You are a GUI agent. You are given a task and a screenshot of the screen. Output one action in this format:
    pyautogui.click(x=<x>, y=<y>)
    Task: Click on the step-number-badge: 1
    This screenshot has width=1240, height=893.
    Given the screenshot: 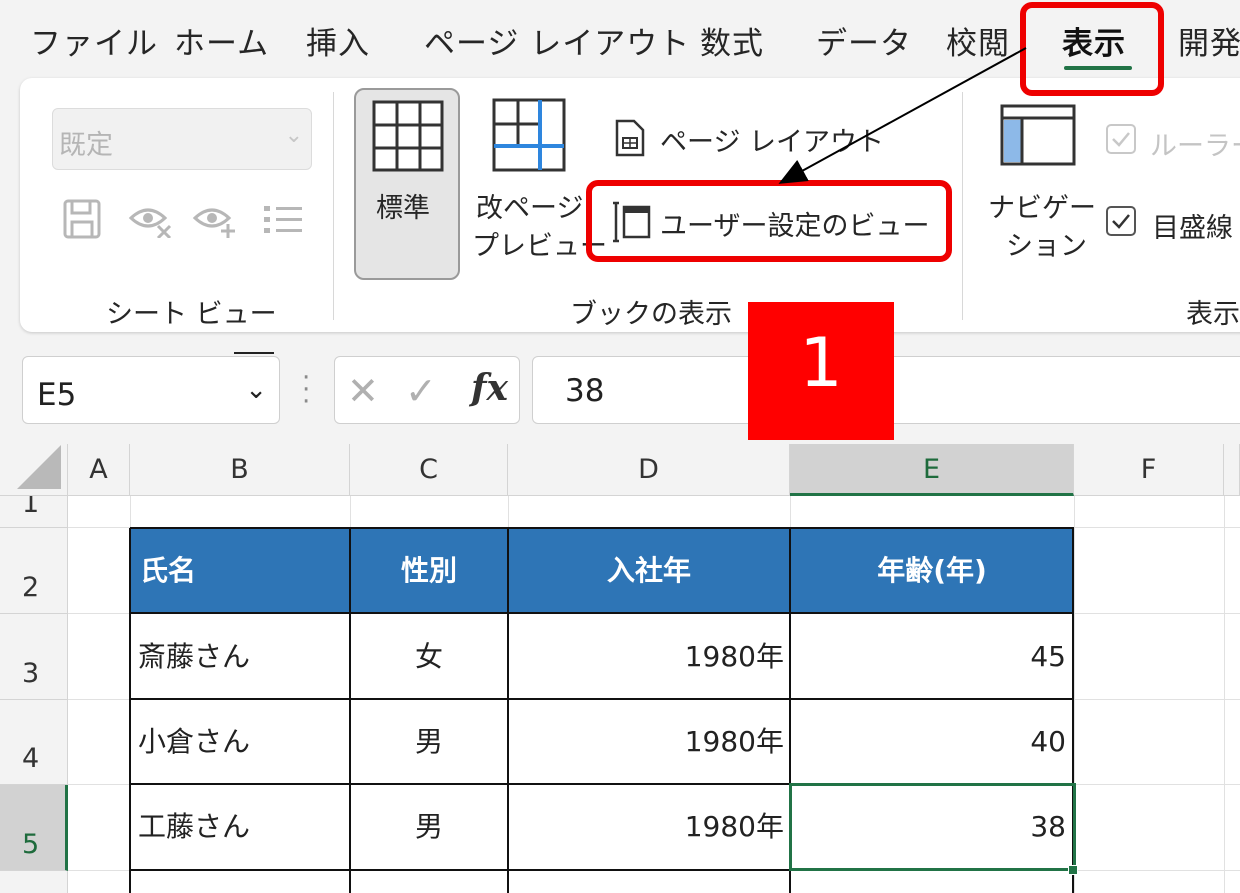 What is the action you would take?
    pyautogui.click(x=821, y=371)
    